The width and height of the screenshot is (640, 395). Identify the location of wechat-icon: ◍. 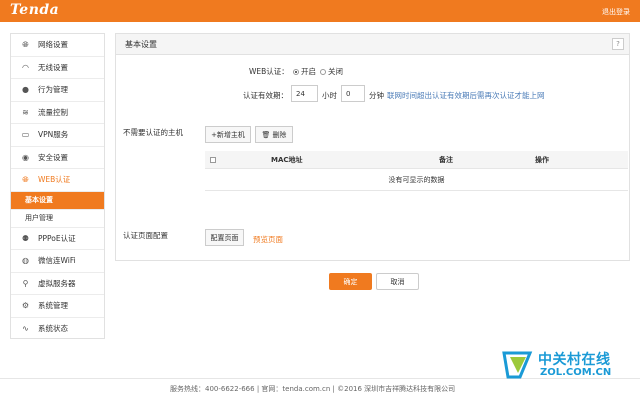
(25, 261).